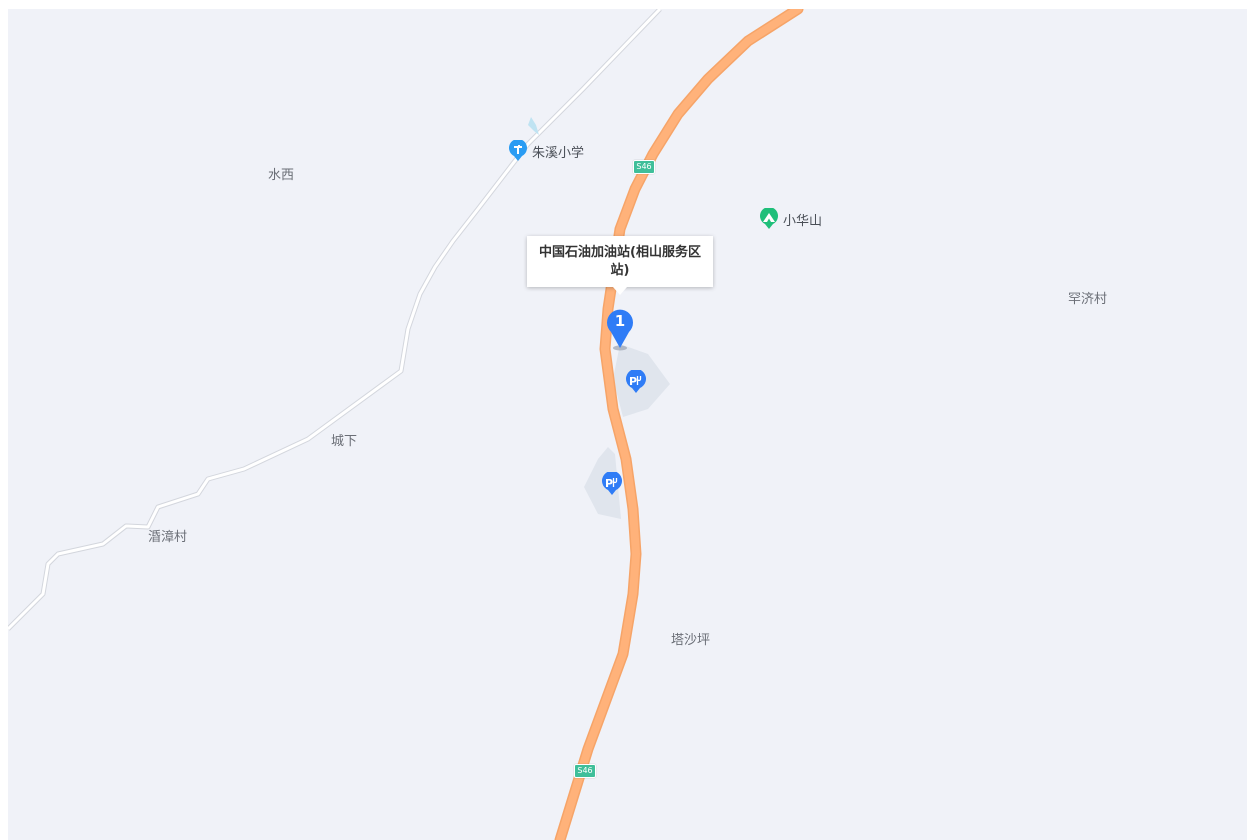 The image size is (1247, 840). I want to click on poi-label: 朱溪小学, so click(558, 153).